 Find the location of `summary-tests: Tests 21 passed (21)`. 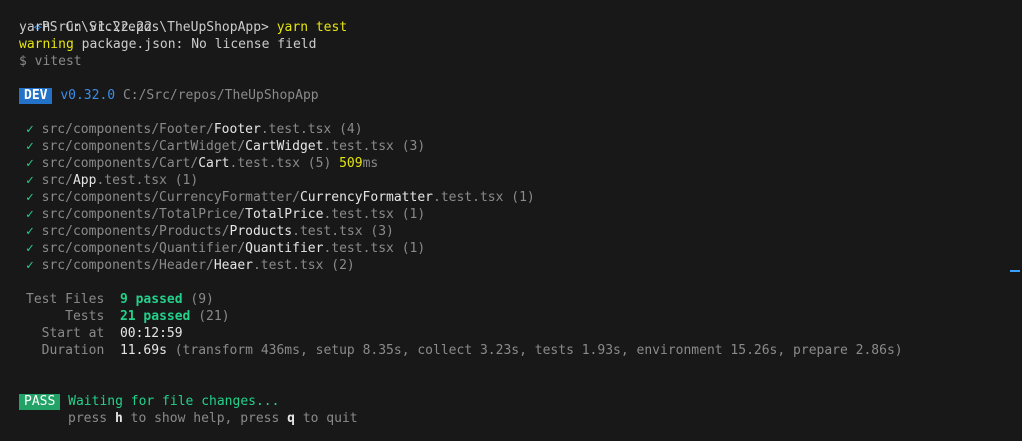

summary-tests: Tests 21 passed (21) is located at coordinates (128, 316).